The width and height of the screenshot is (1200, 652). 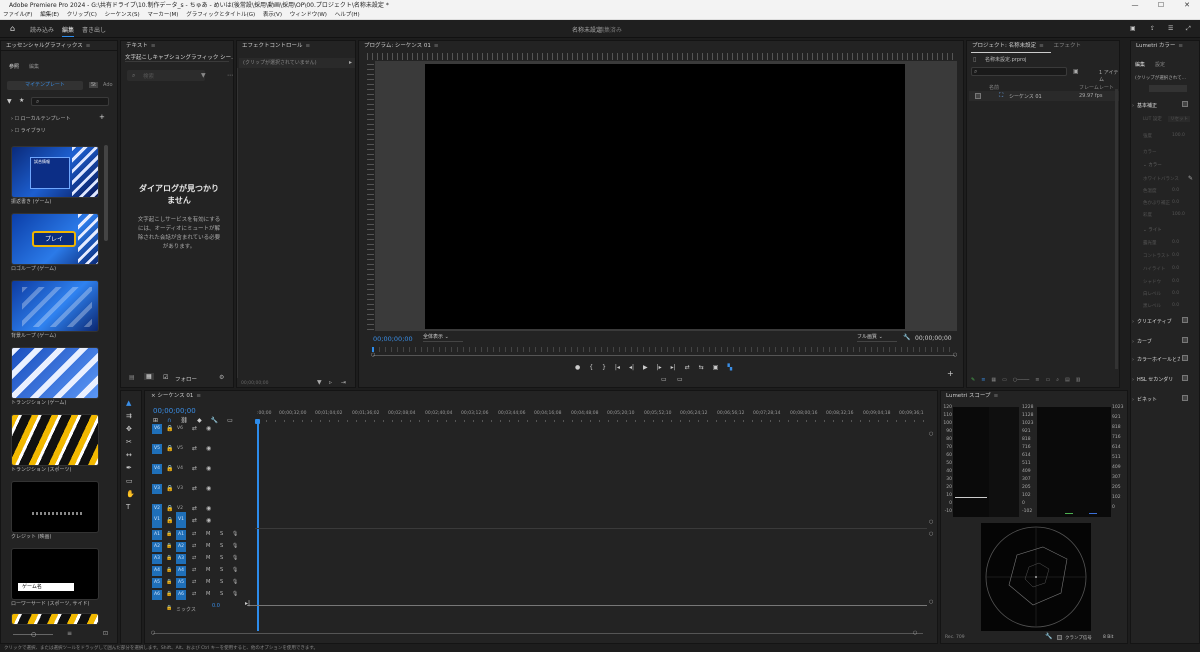 I want to click on transcript-icon: ▦, so click(x=149, y=376).